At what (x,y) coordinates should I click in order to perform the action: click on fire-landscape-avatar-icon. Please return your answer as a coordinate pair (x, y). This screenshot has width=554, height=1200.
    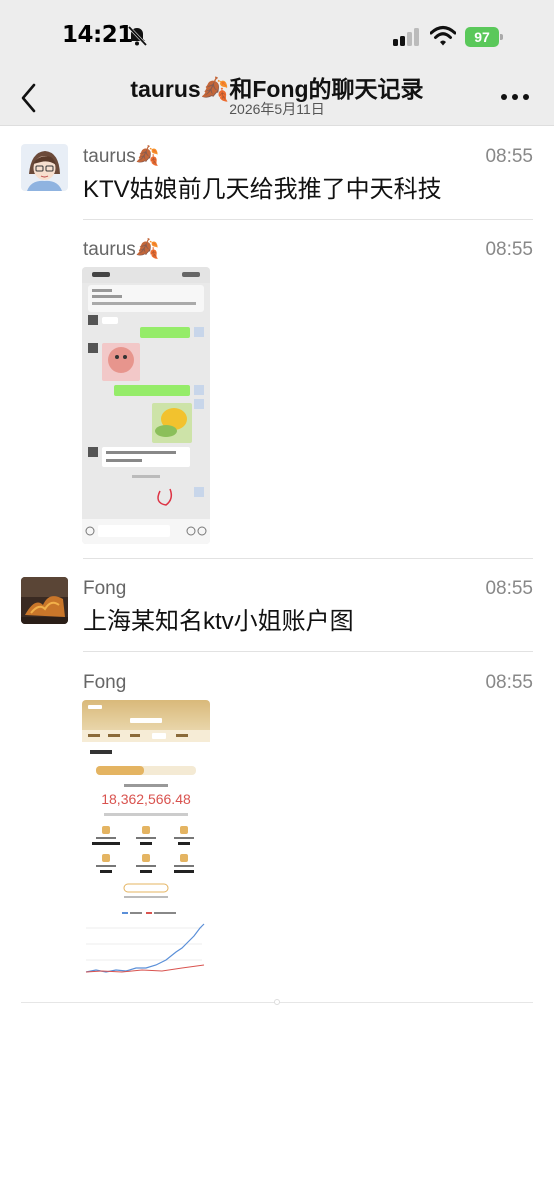
    Looking at the image, I should click on (44, 600).